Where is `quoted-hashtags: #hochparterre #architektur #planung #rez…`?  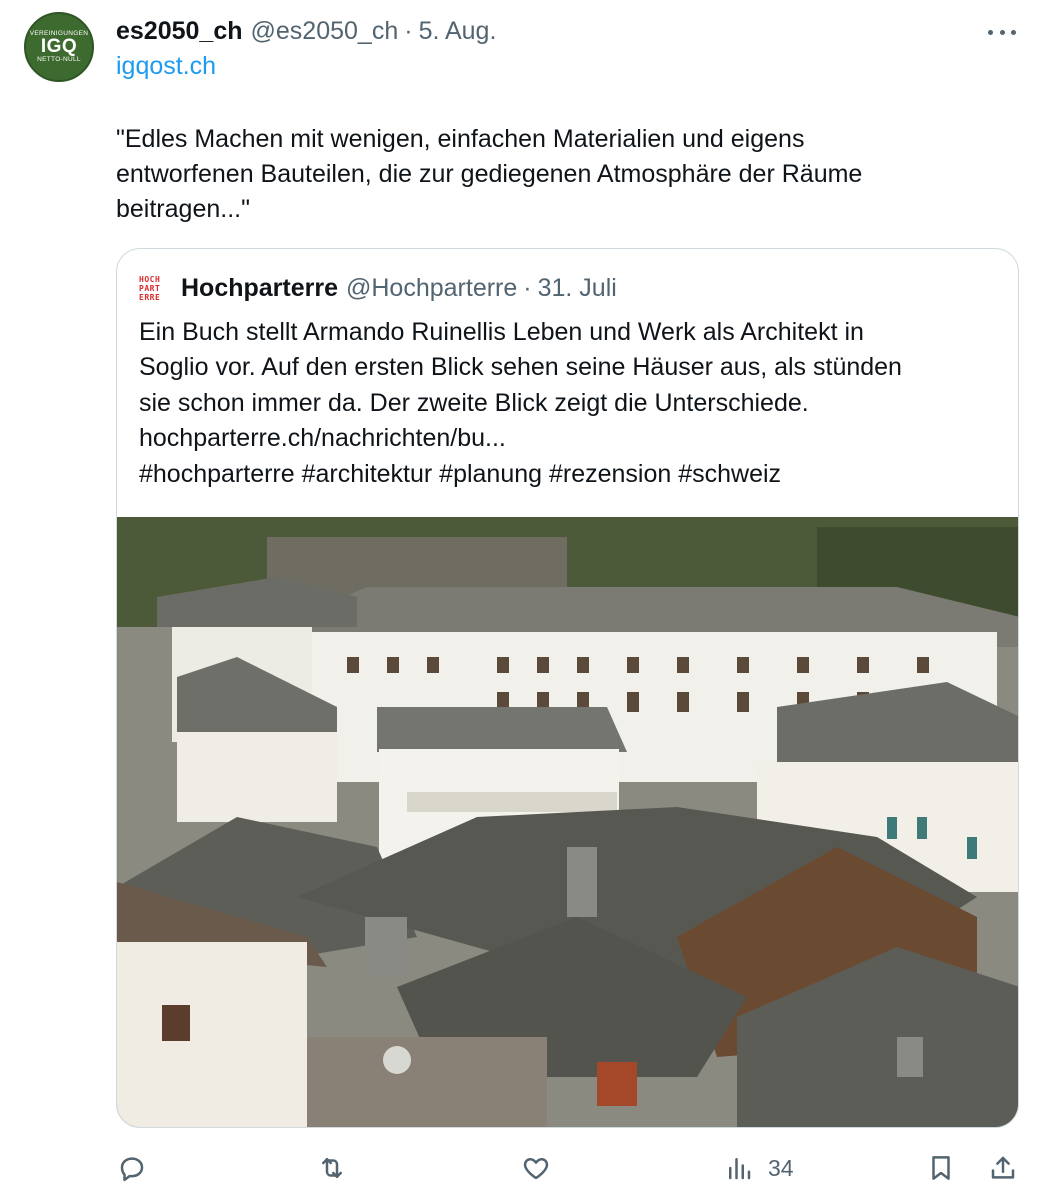 quoted-hashtags: #hochparterre #architektur #planung #rez… is located at coordinates (569, 474).